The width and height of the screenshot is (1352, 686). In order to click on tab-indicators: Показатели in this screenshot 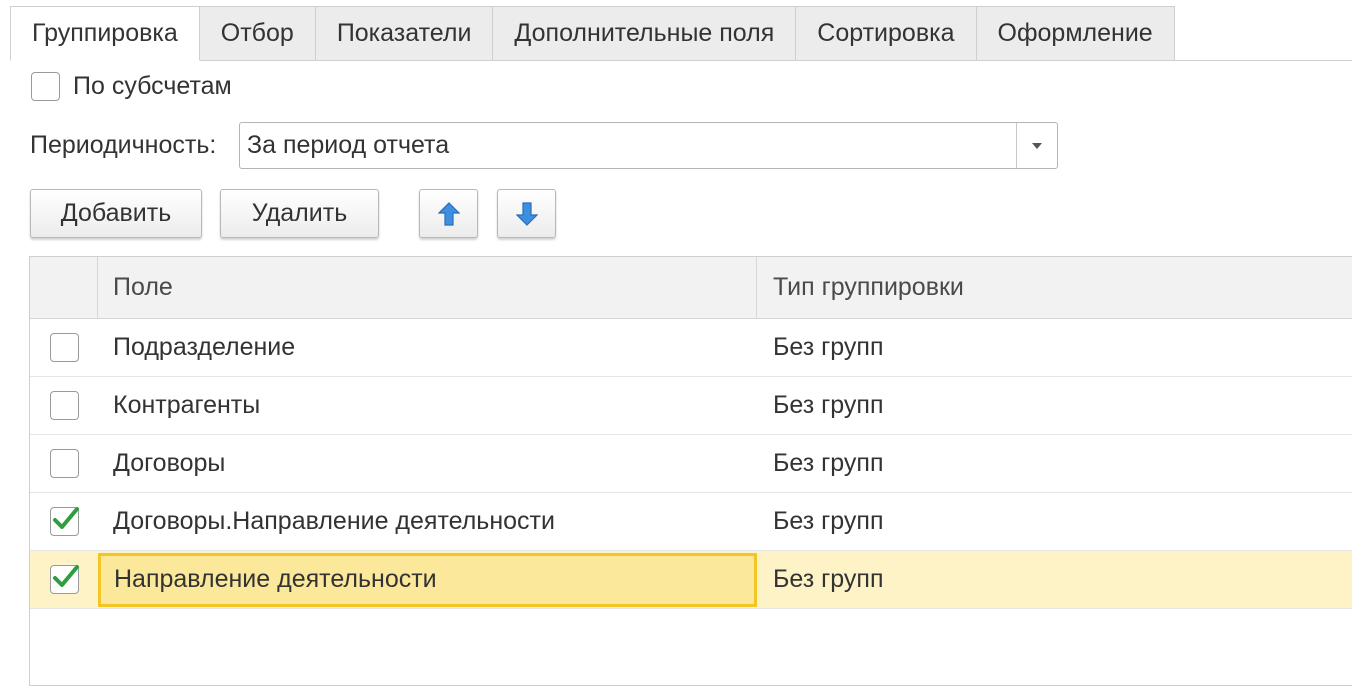, I will do `click(404, 33)`.